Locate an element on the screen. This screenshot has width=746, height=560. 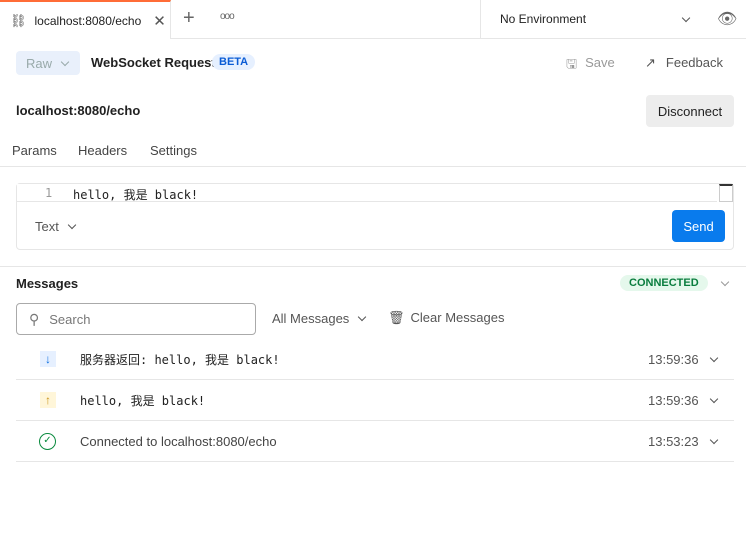
tab-headers: Headers is located at coordinates (102, 150).